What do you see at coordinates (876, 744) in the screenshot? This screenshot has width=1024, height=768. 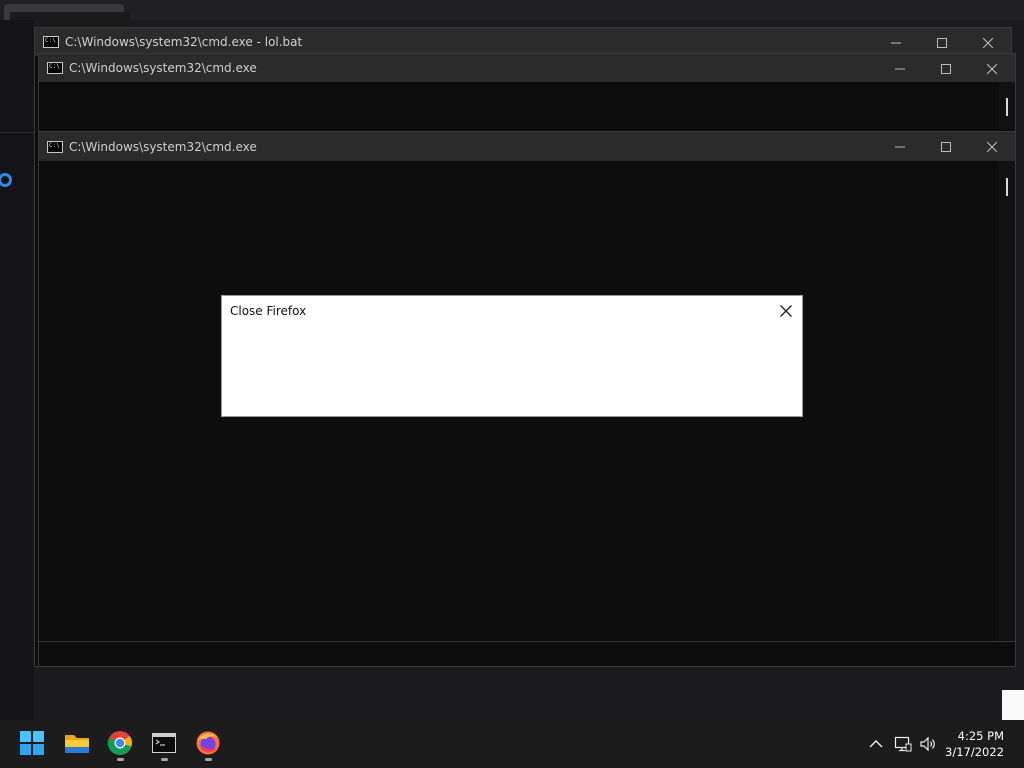 I see `chevron-up-icon` at bounding box center [876, 744].